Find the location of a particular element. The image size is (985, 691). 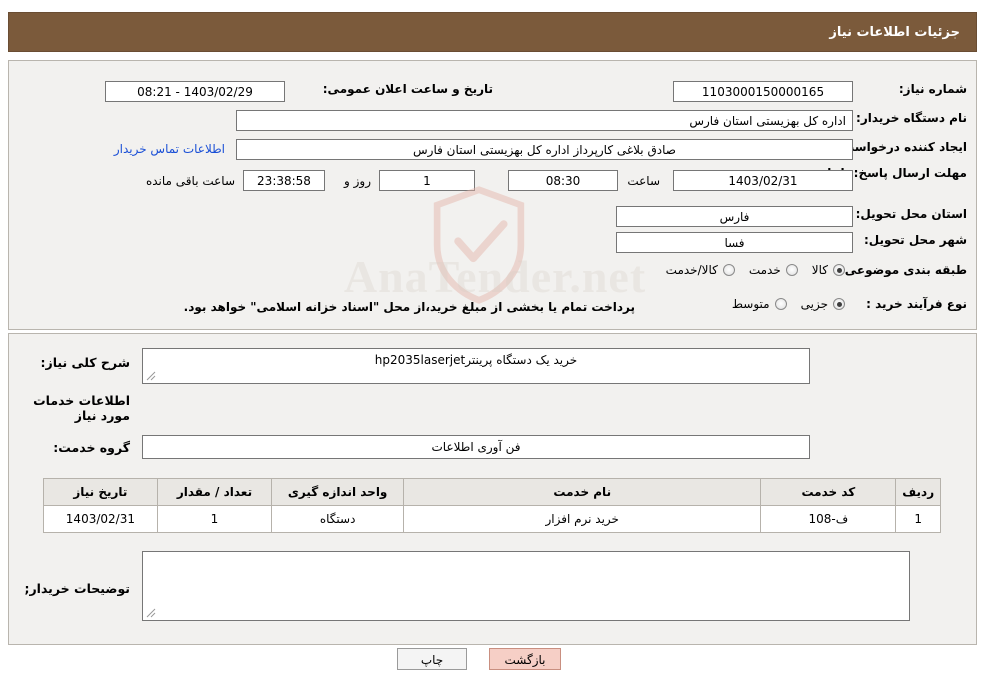

city-label: شهر محل تحویل: is located at coordinates (915, 240).